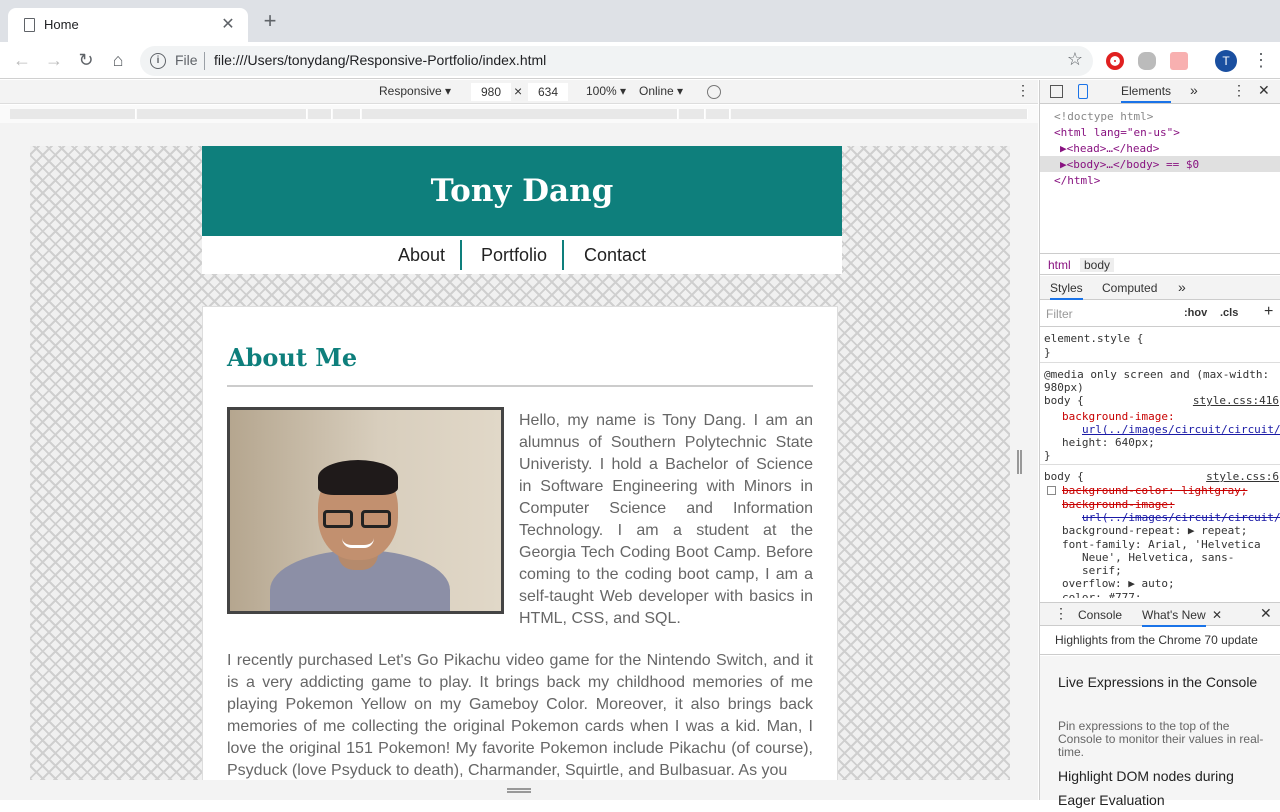  Describe the element at coordinates (1154, 530) in the screenshot. I see `css-property: background-repeat: ▶ repeat;` at that location.